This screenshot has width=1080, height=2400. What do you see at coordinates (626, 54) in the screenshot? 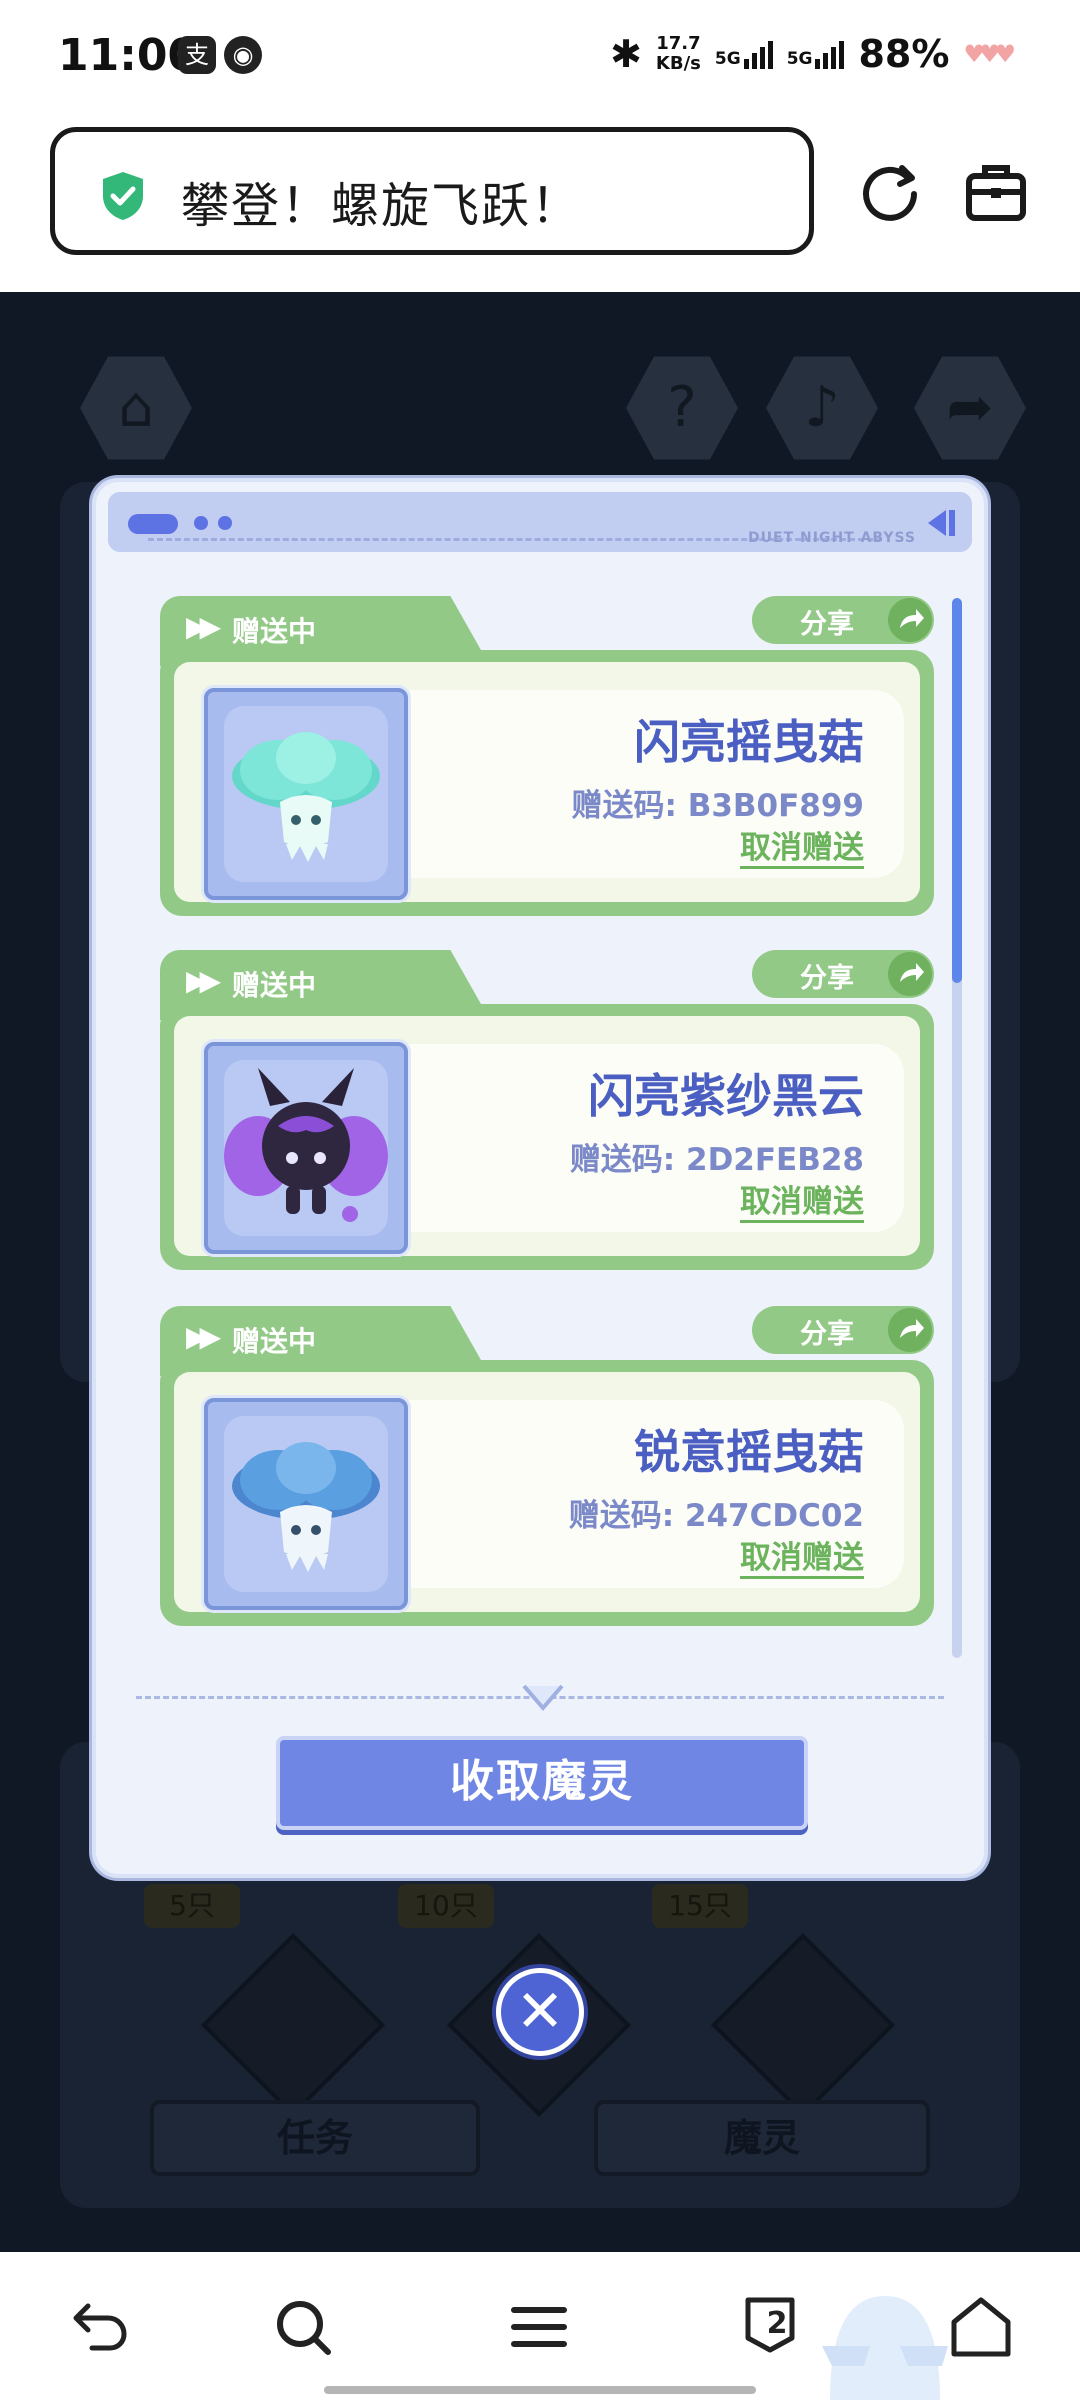
I see `bluetooth-icon: ✱` at bounding box center [626, 54].